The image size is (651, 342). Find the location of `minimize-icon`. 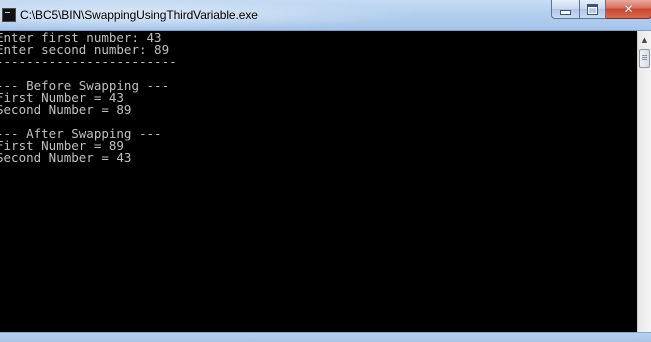

minimize-icon is located at coordinates (565, 12).